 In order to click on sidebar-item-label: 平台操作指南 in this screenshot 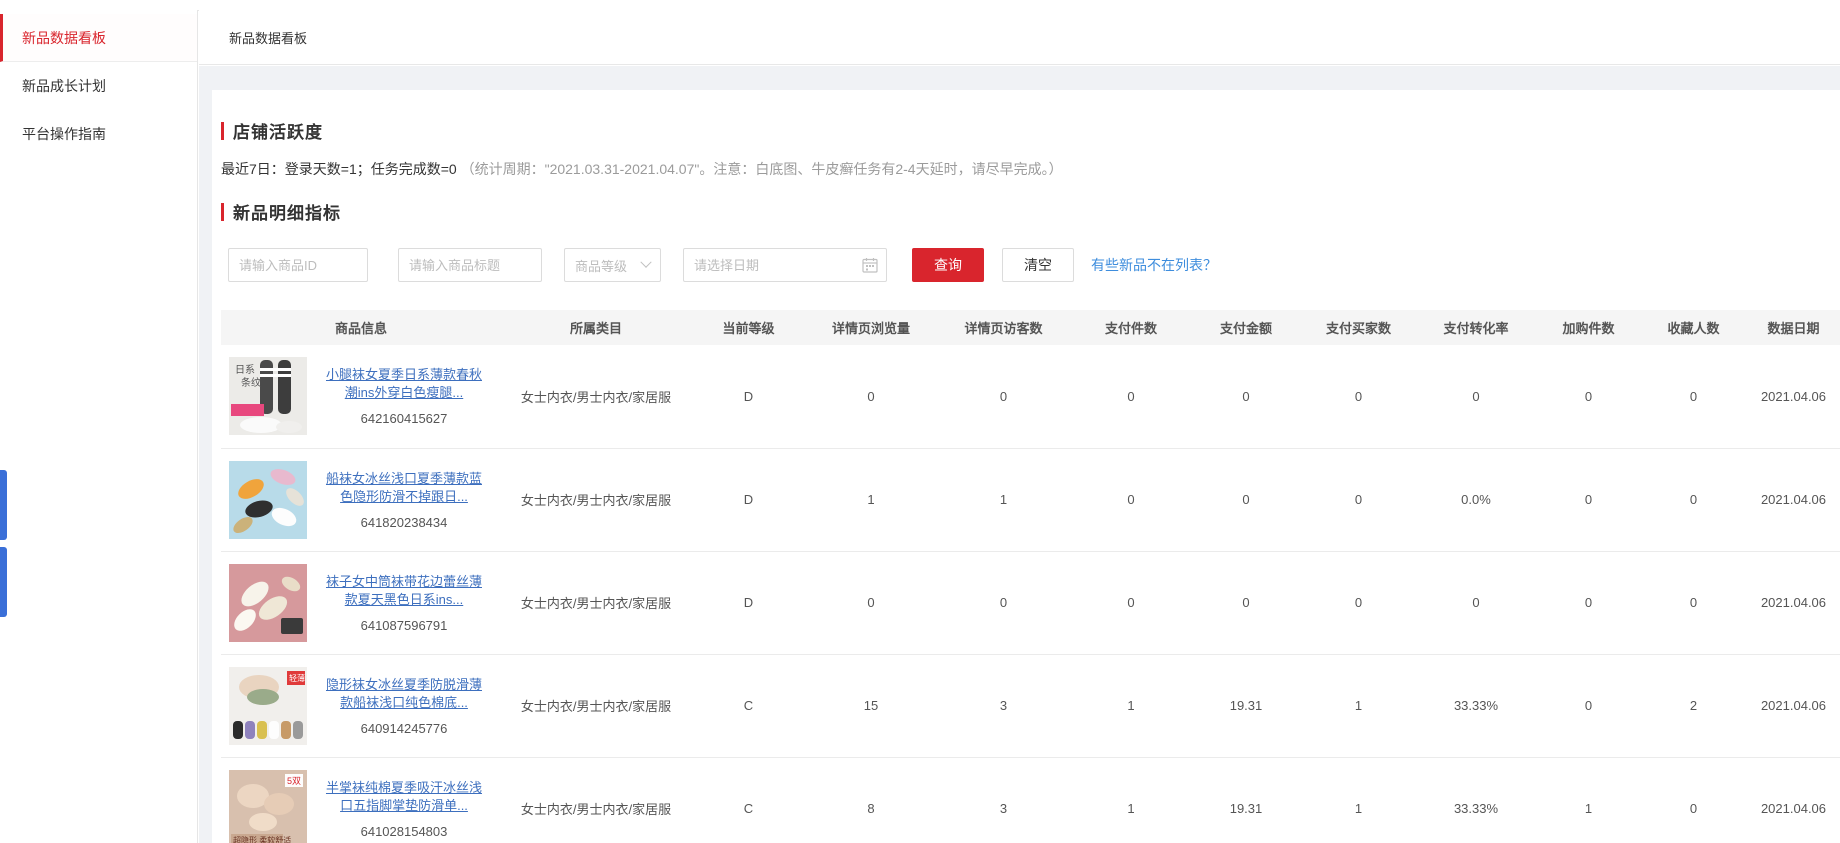, I will do `click(64, 134)`.